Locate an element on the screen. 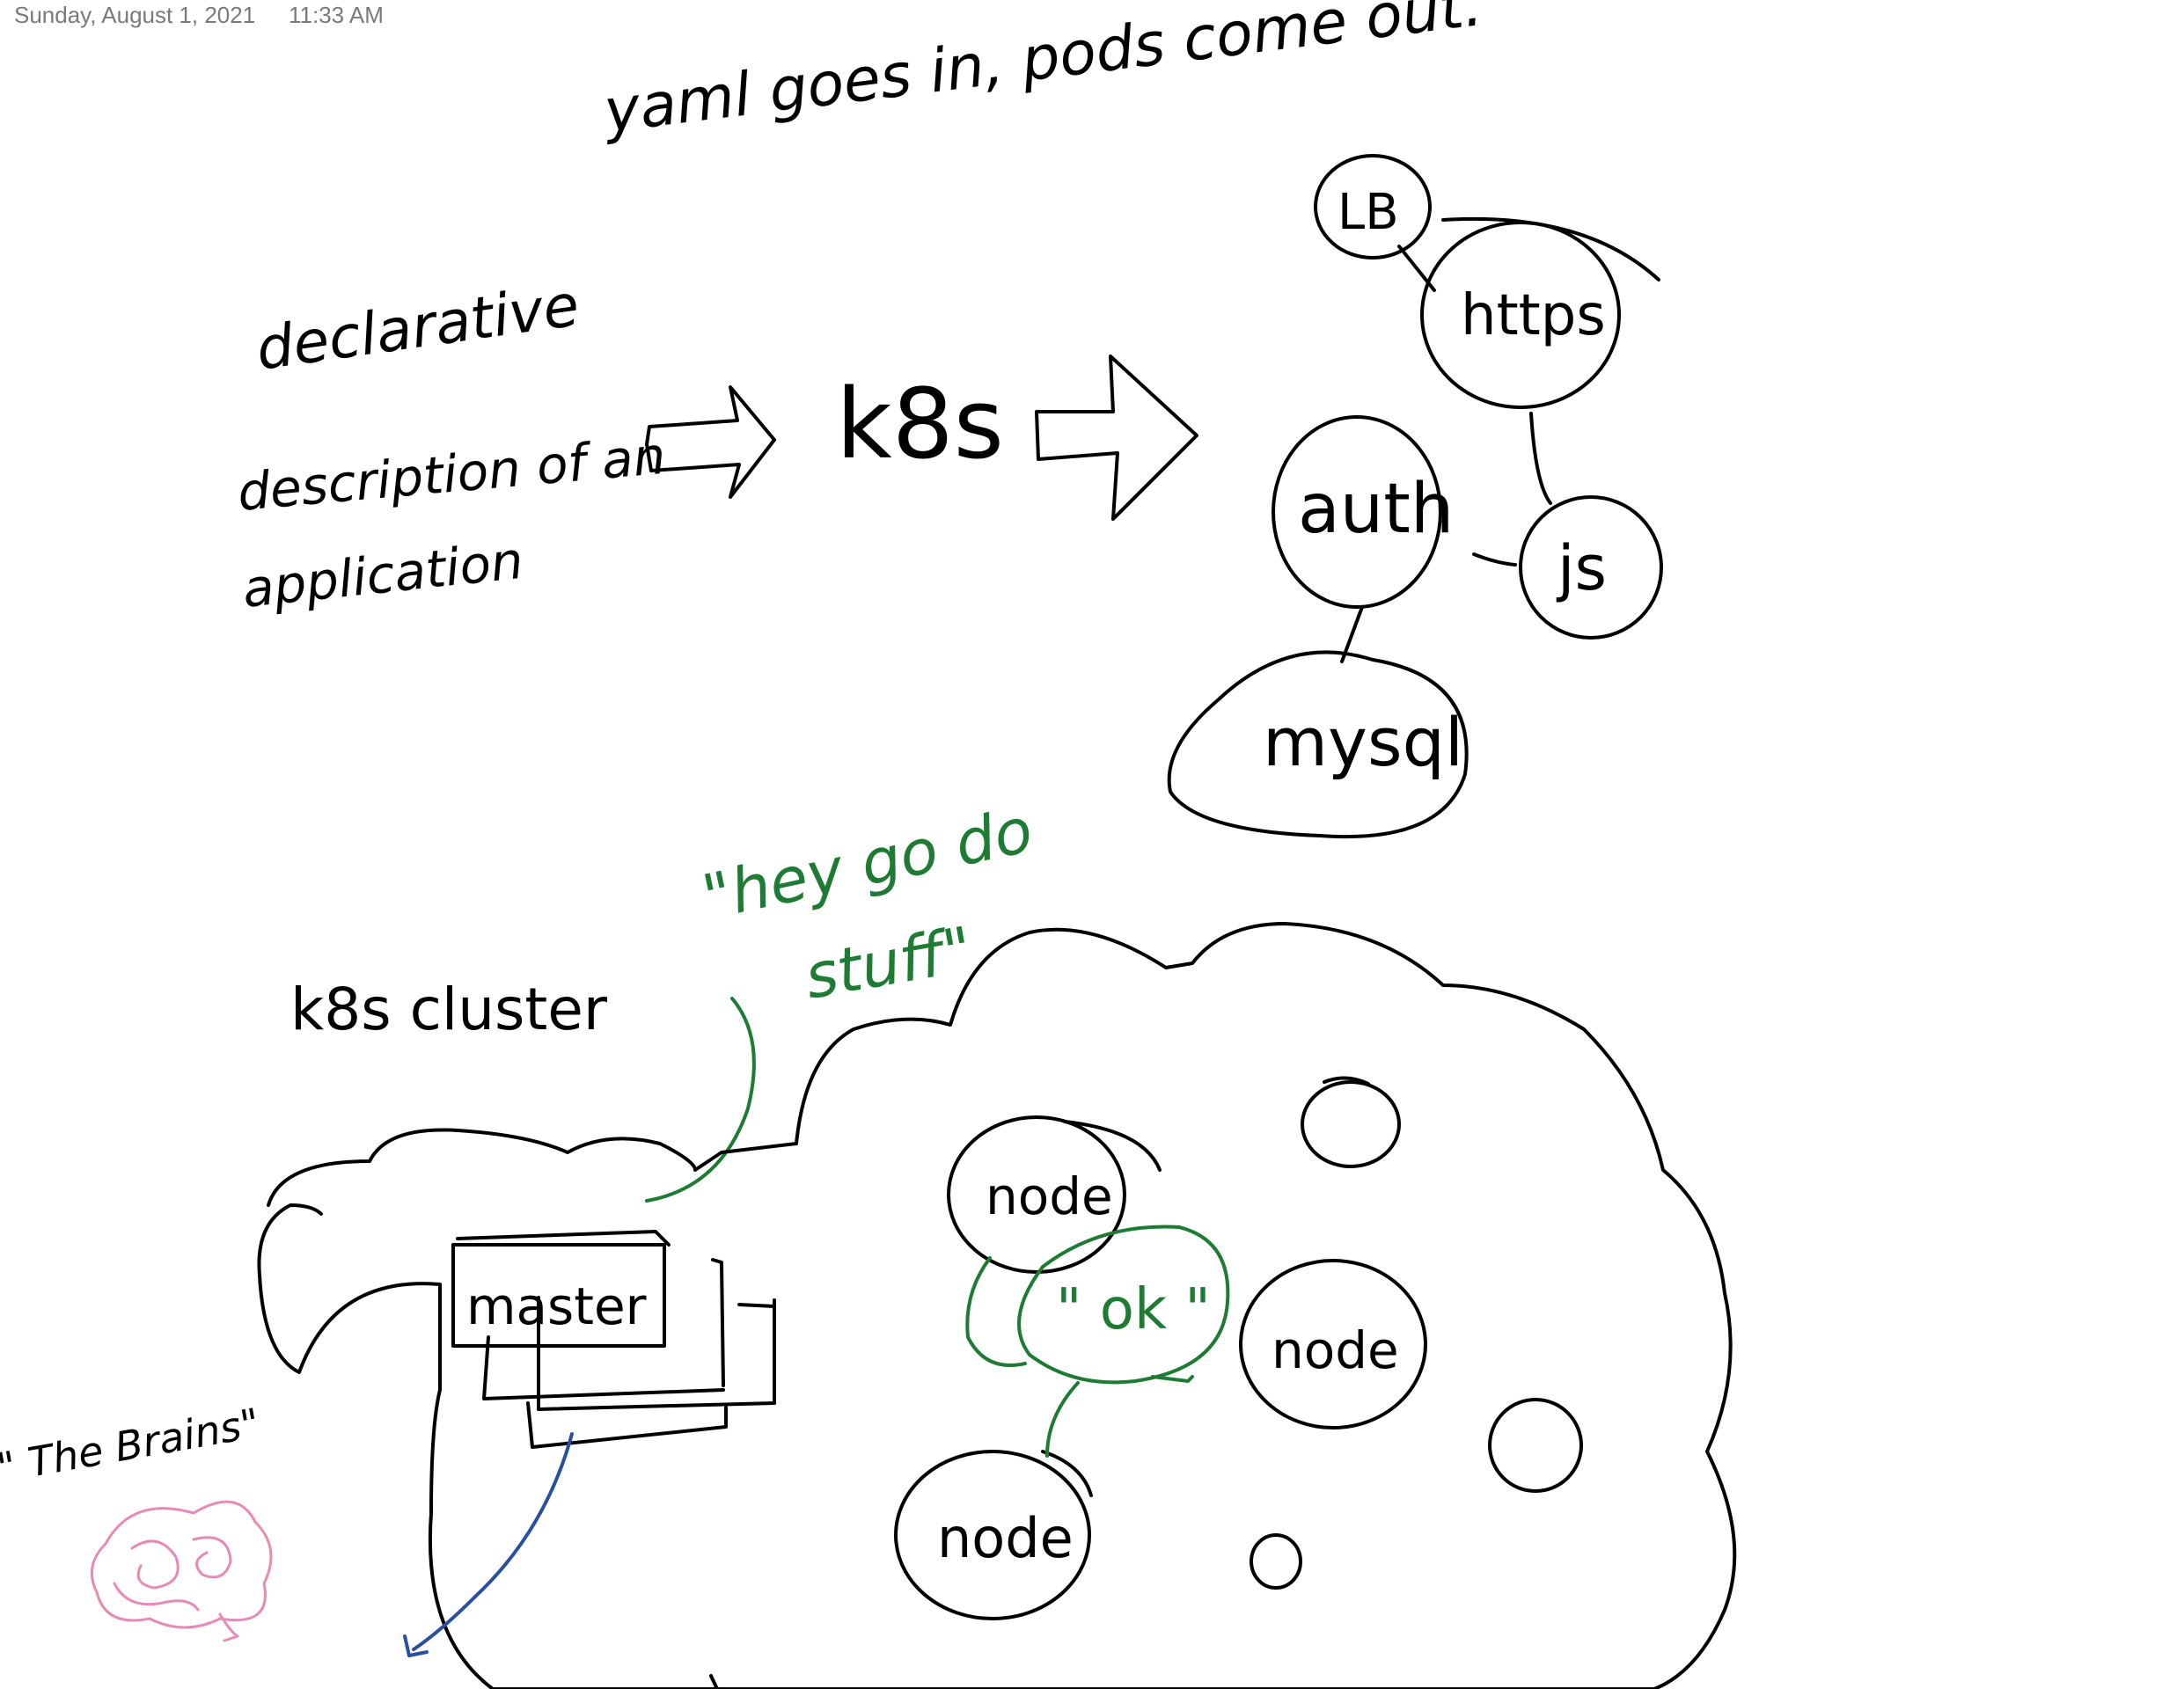 The image size is (2184, 1689). node-2-label: node is located at coordinates (1335, 1350).